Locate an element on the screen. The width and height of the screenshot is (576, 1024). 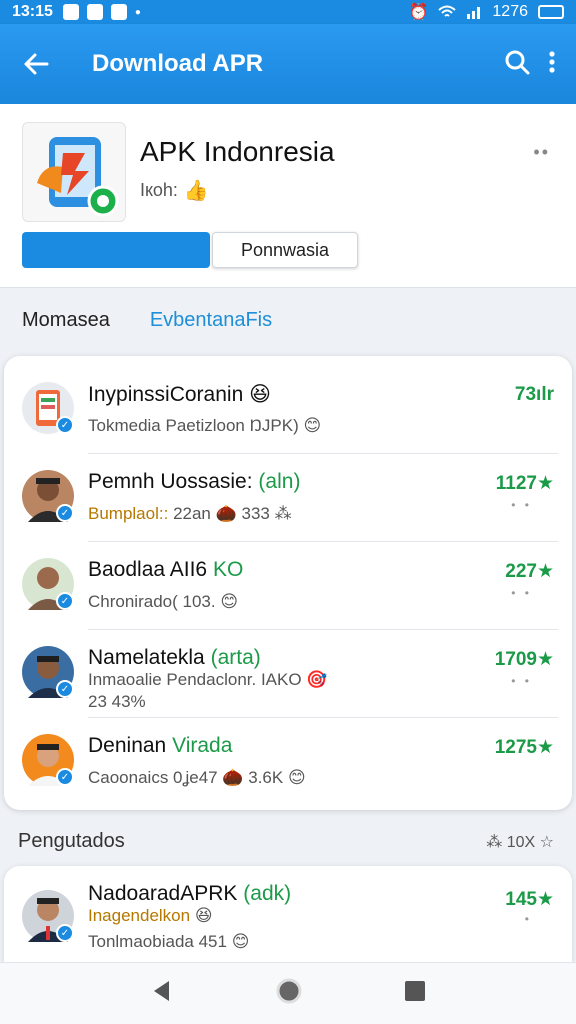
list-item-name: Deninan Virada is located at coordinates (160, 746).